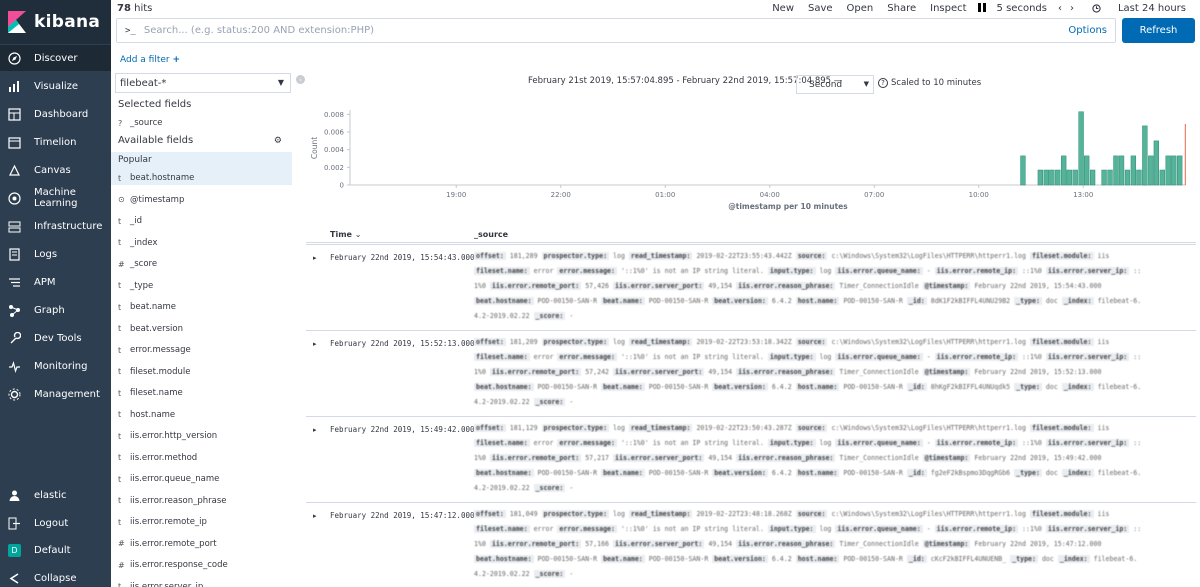 Image resolution: width=1200 pixels, height=587 pixels. Describe the element at coordinates (1028, 473) in the screenshot. I see `source-key: _type:` at that location.